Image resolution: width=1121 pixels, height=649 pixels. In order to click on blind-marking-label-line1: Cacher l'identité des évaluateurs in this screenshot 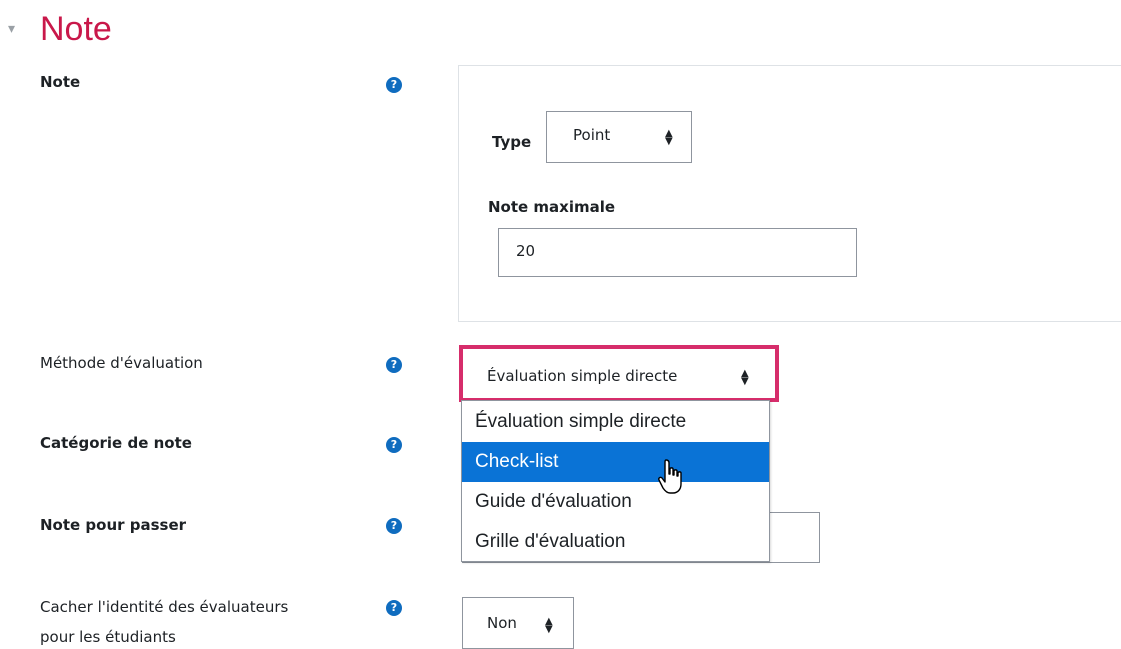, I will do `click(164, 607)`.